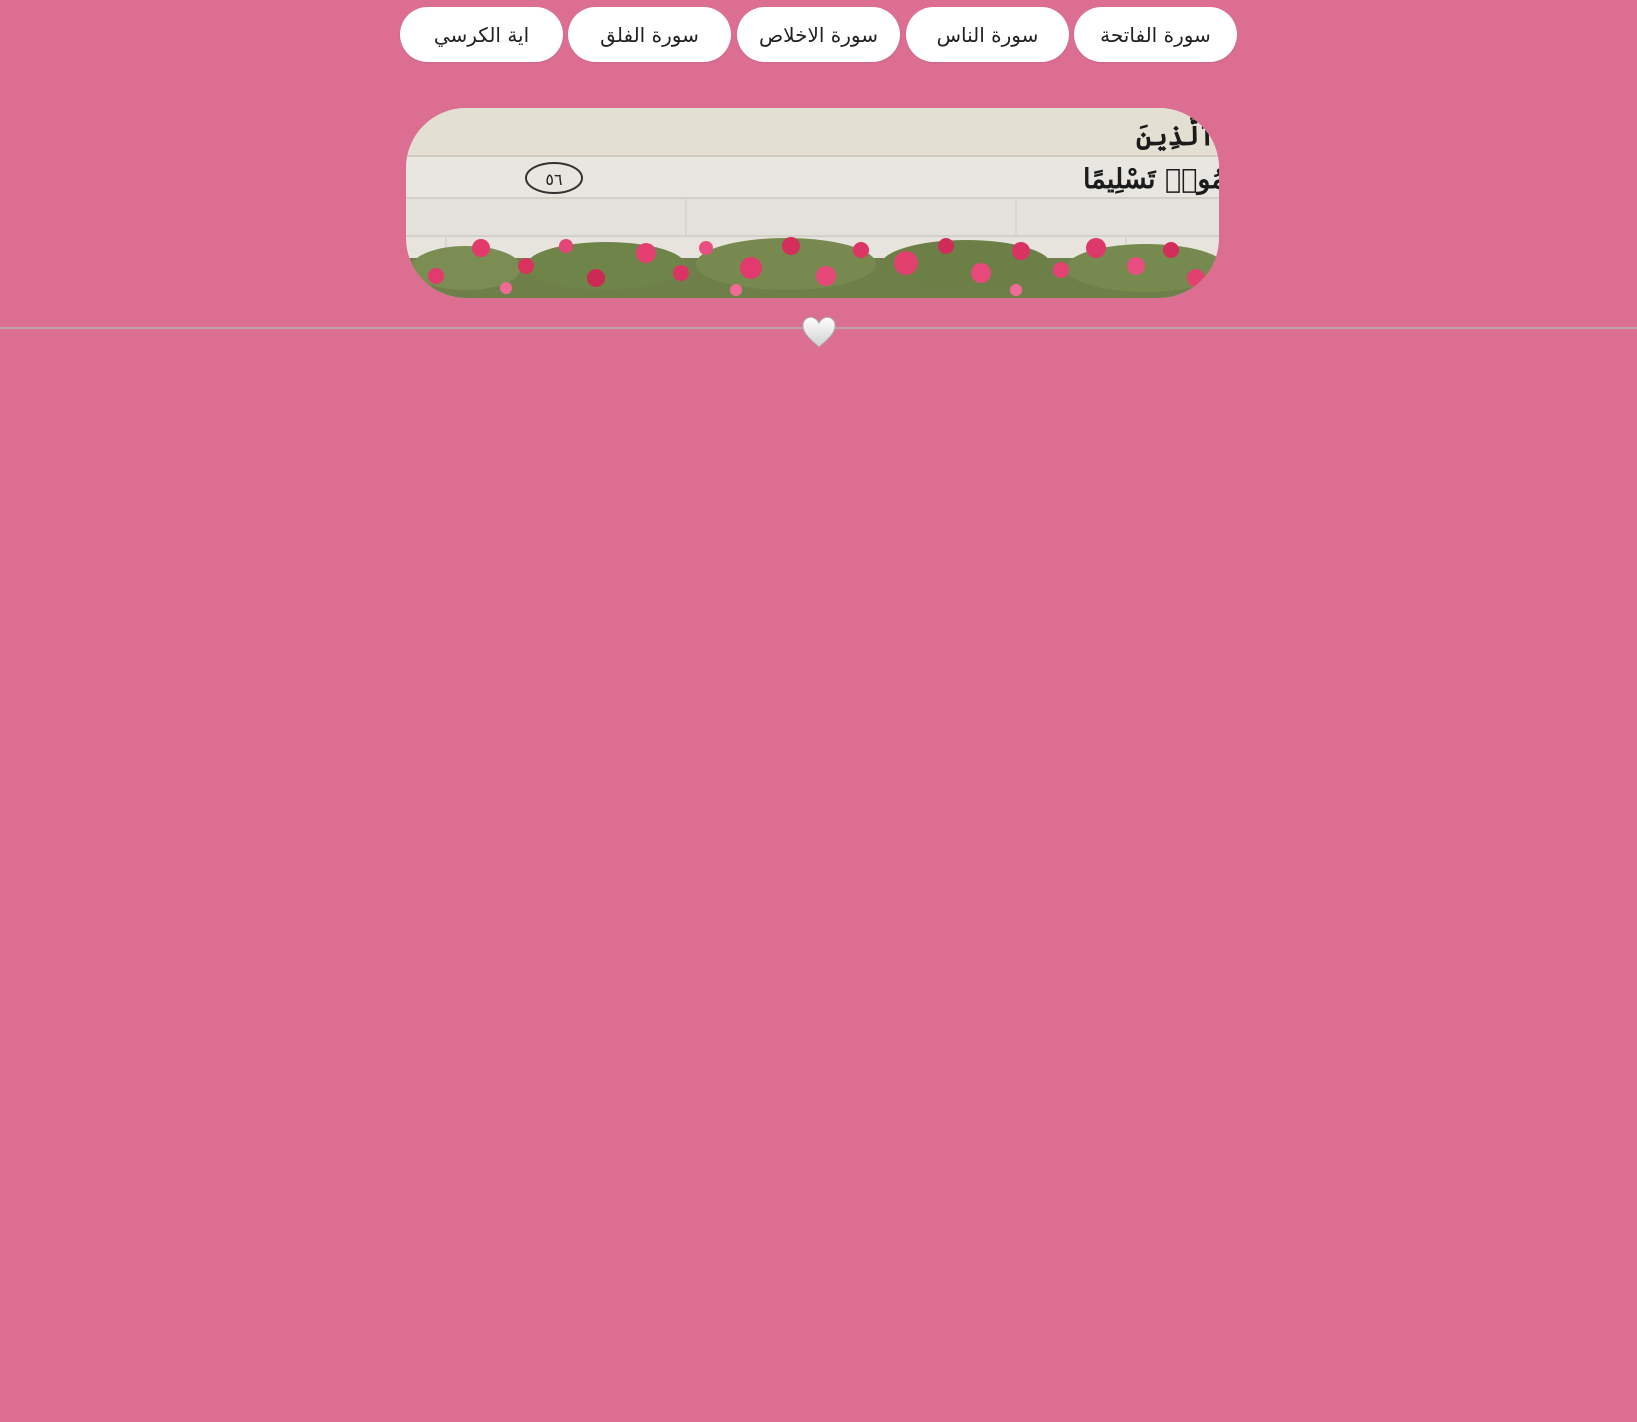  Describe the element at coordinates (649, 34) in the screenshot. I see `surah-falaq-button: سورة الفلق` at that location.